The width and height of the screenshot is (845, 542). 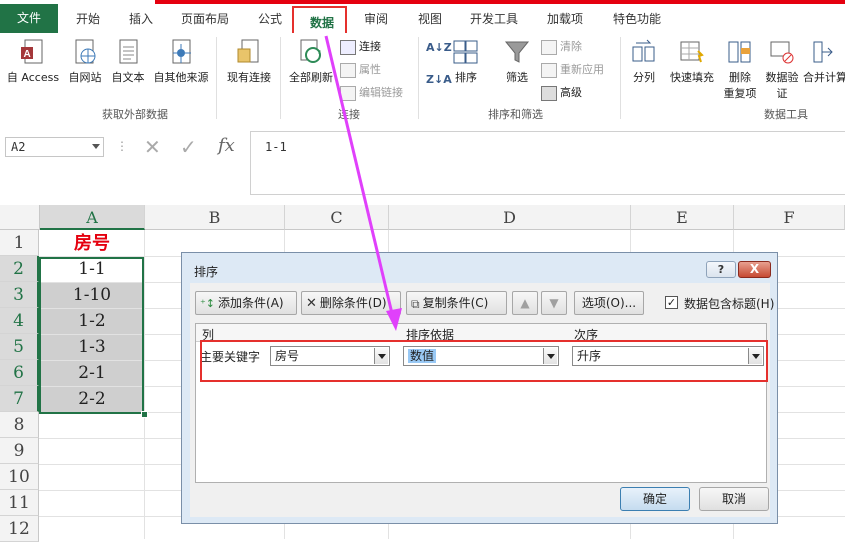 What do you see at coordinates (549, 70) in the screenshot?
I see `reapply-icon` at bounding box center [549, 70].